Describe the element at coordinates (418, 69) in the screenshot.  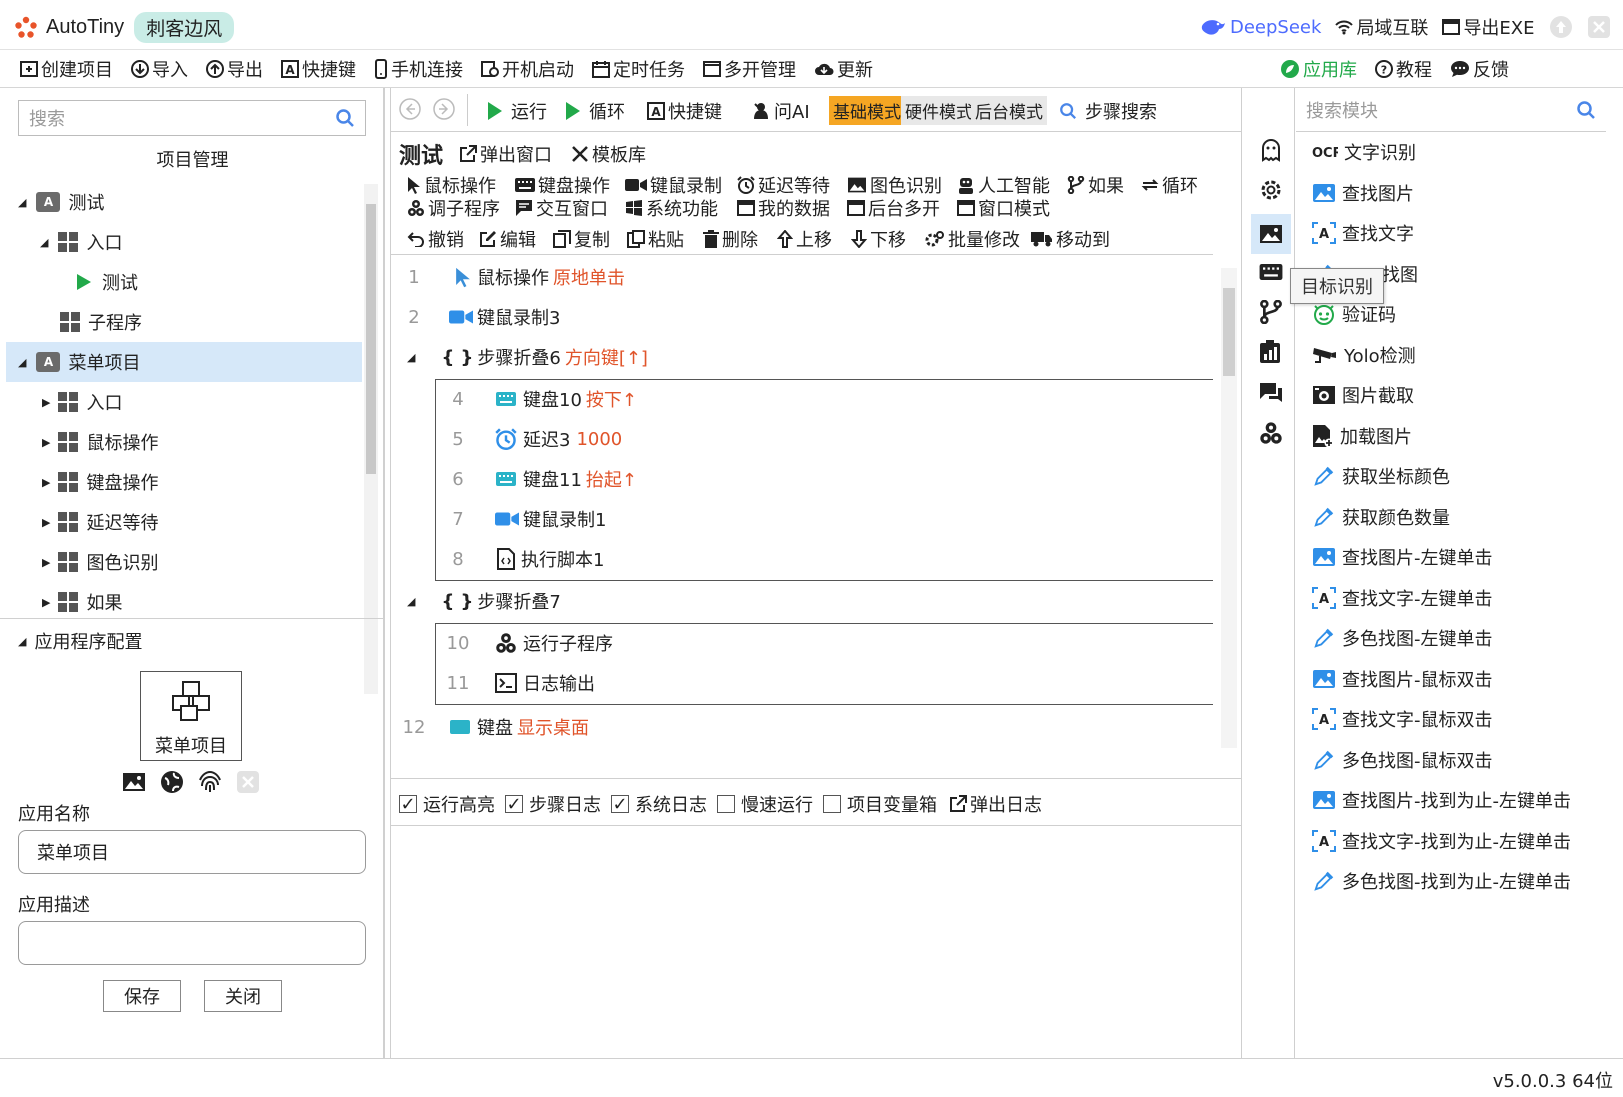
I see `menu-phone-connect: 手机连接` at that location.